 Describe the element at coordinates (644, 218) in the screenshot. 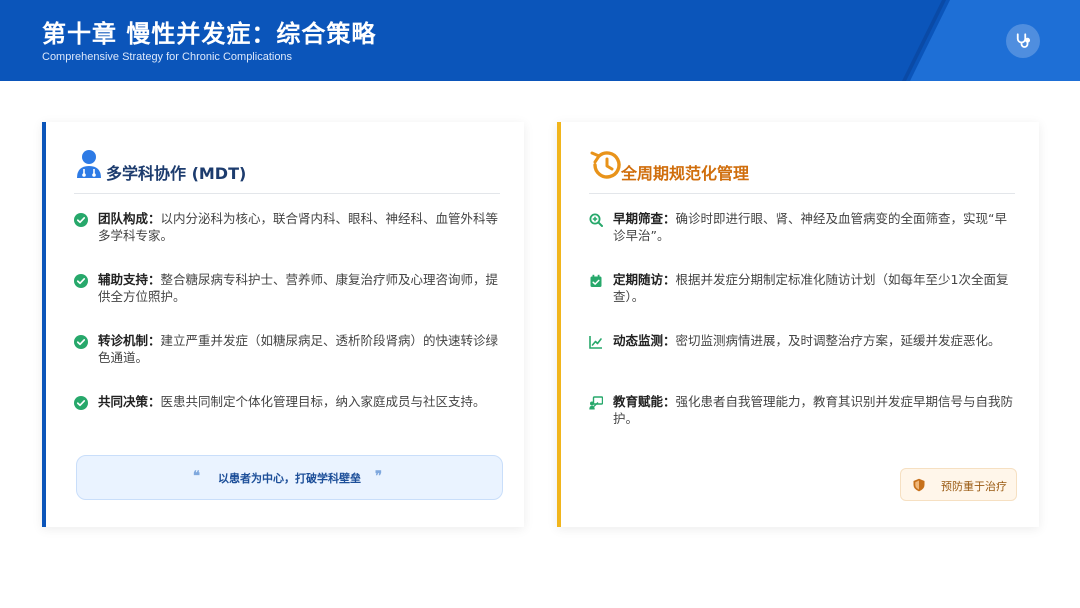

I see `list-item-label: 早期筛查：` at that location.